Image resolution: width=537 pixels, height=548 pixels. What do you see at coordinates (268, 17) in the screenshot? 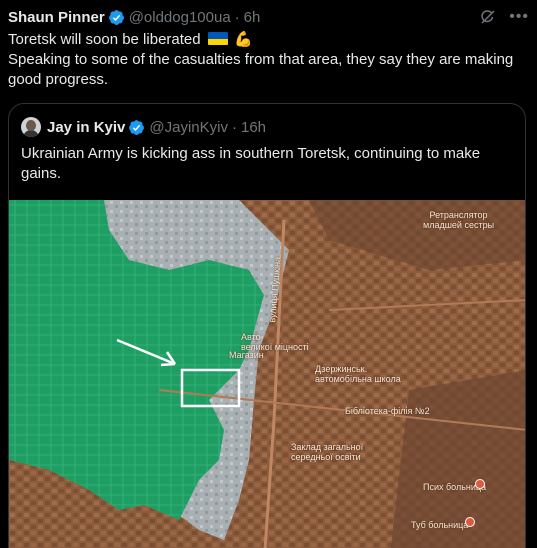
I see `tweet-header: Shaun Pinner @olddog100ua · 6h •••` at bounding box center [268, 17].